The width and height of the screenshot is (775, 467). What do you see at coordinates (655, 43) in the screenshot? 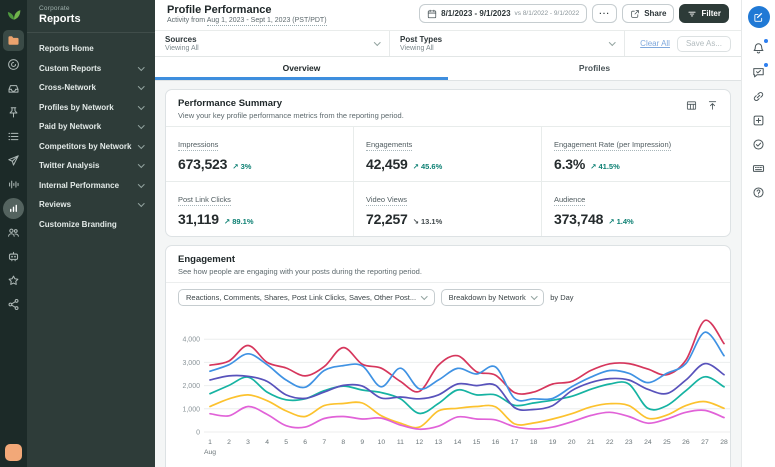
I see `clear-all-link: Clear All` at bounding box center [655, 43].